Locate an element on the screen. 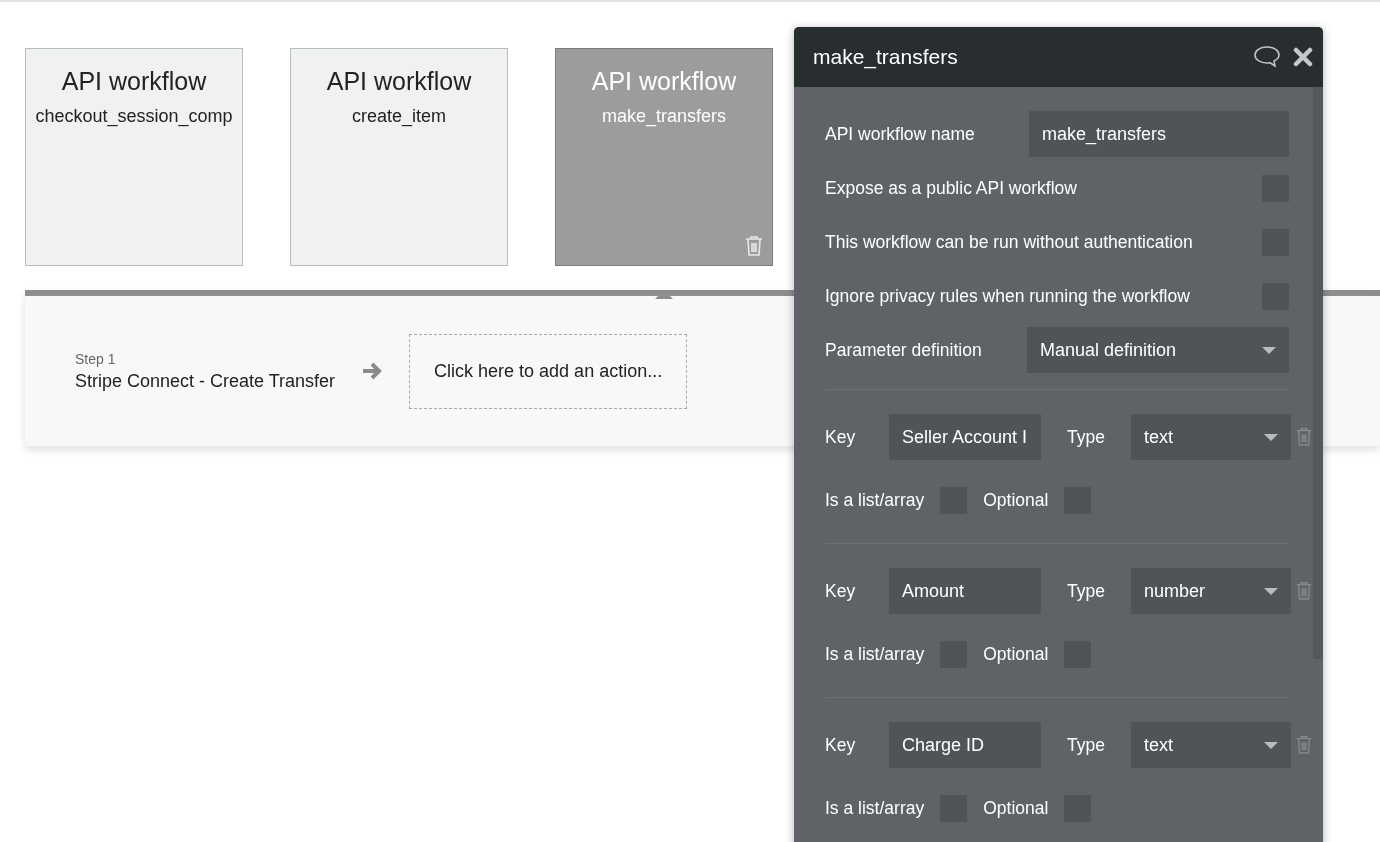 This screenshot has width=1380, height=842. workflow-card: API workflow create_item is located at coordinates (399, 157).